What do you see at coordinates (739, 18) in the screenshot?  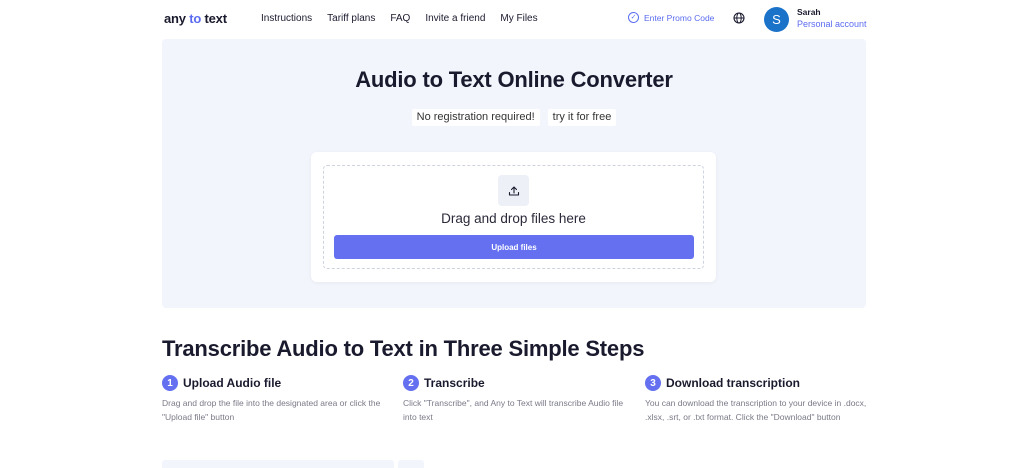 I see `globe-icon` at bounding box center [739, 18].